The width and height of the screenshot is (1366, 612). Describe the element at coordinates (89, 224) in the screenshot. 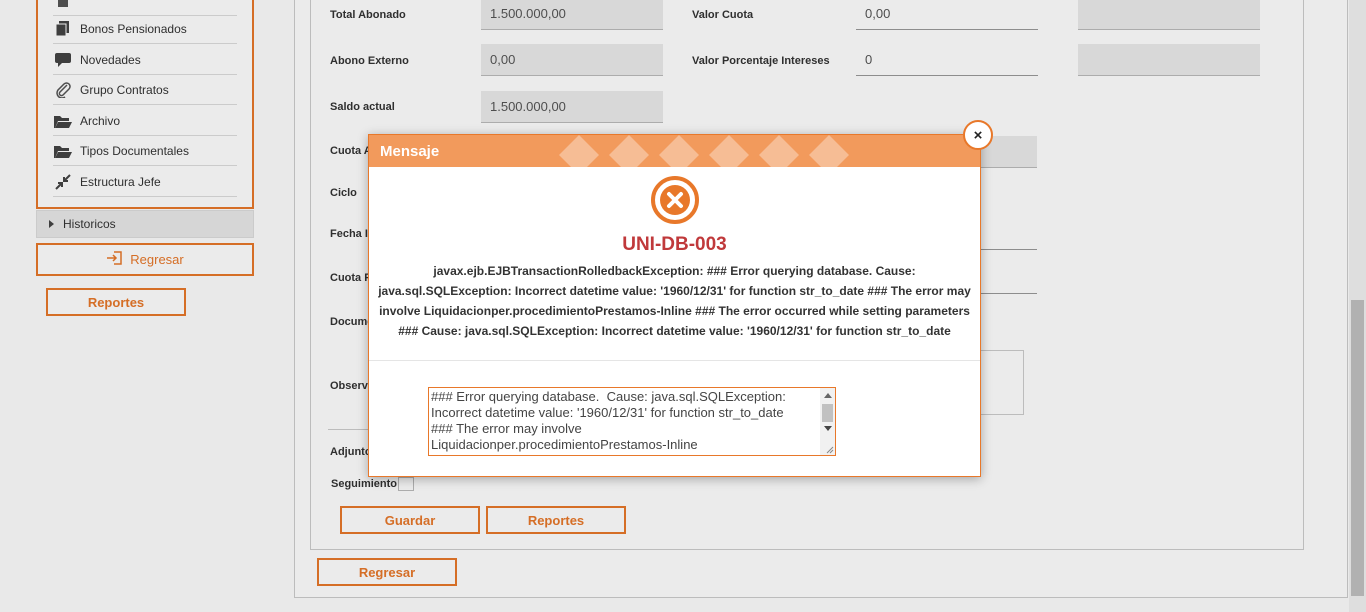

I see `historicos-label: Historicos` at that location.